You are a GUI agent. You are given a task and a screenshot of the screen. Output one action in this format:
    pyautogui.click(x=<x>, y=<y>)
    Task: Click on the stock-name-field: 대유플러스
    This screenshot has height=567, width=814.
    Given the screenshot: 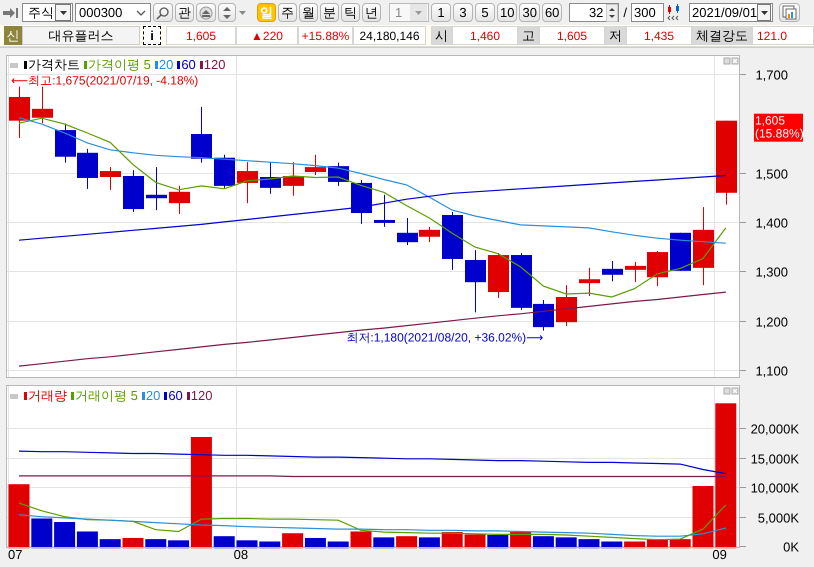 What is the action you would take?
    pyautogui.click(x=81, y=35)
    